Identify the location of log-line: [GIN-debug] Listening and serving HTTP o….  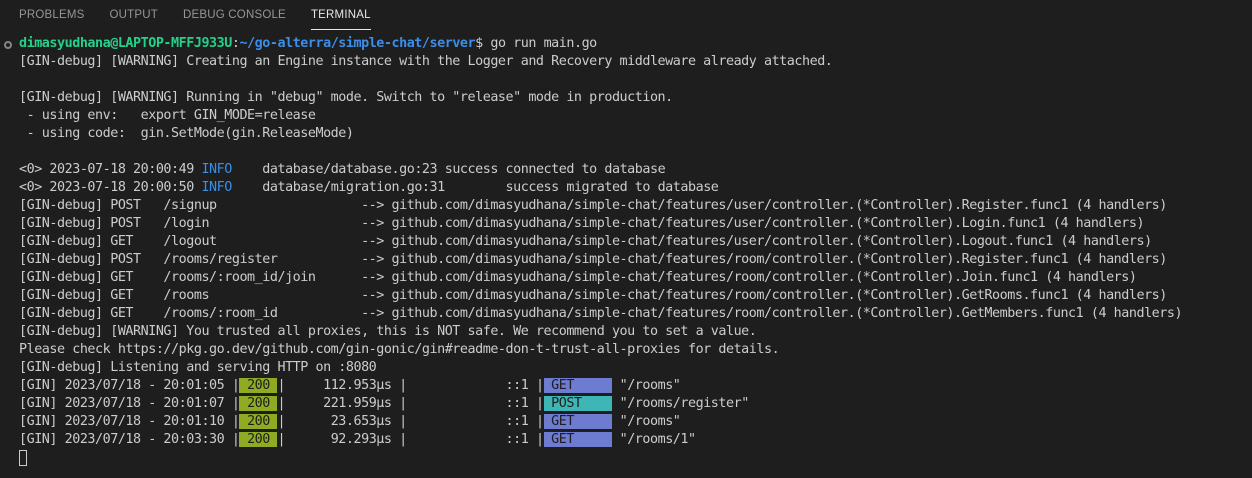
(198, 367).